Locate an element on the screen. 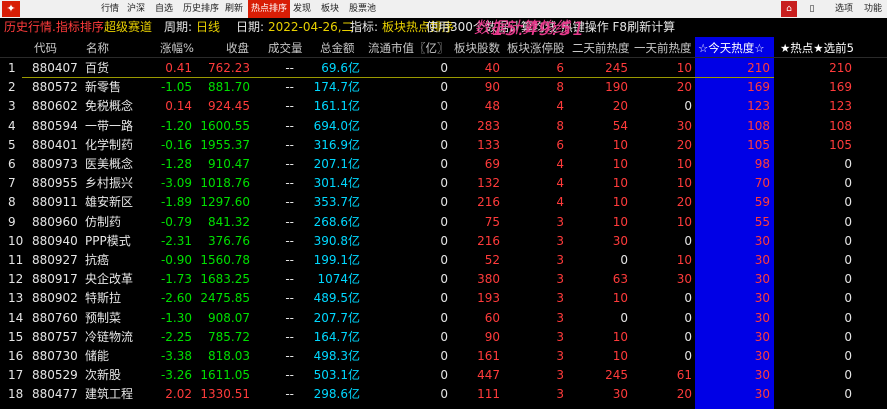 Image resolution: width=887 pixels, height=409 pixels. menu-hot-sort: 热点排序 is located at coordinates (269, 9).